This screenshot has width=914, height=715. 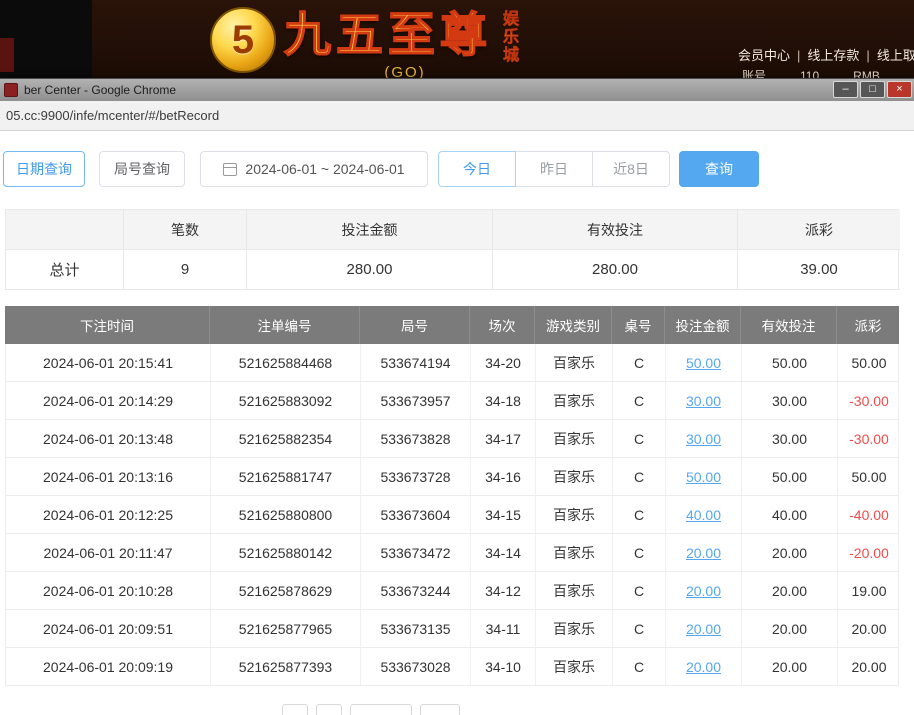 I want to click on date-range-picker: 2024-06-01 ~ 2024-06-01, so click(x=314, y=169).